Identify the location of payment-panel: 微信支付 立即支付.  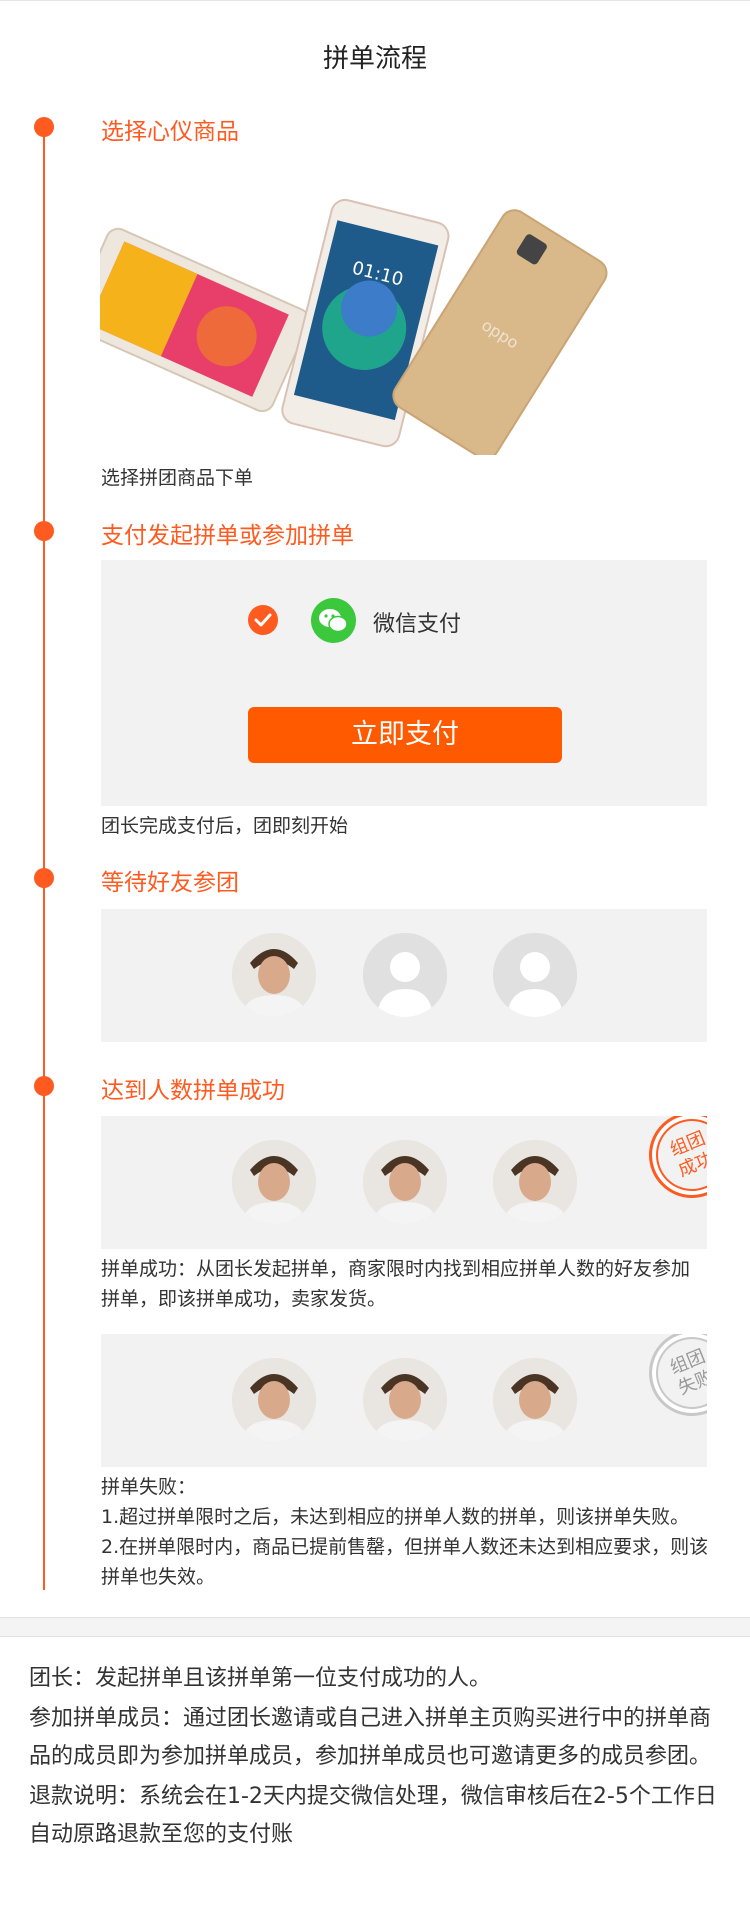
(404, 683).